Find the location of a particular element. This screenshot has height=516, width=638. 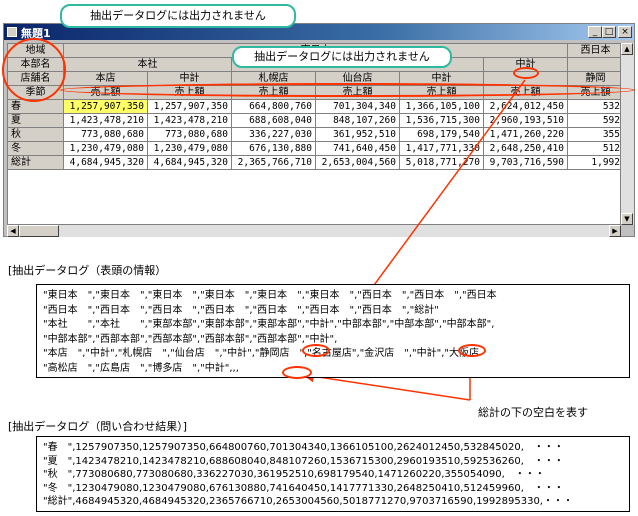

log-ellipse-a is located at coordinates (316, 350).